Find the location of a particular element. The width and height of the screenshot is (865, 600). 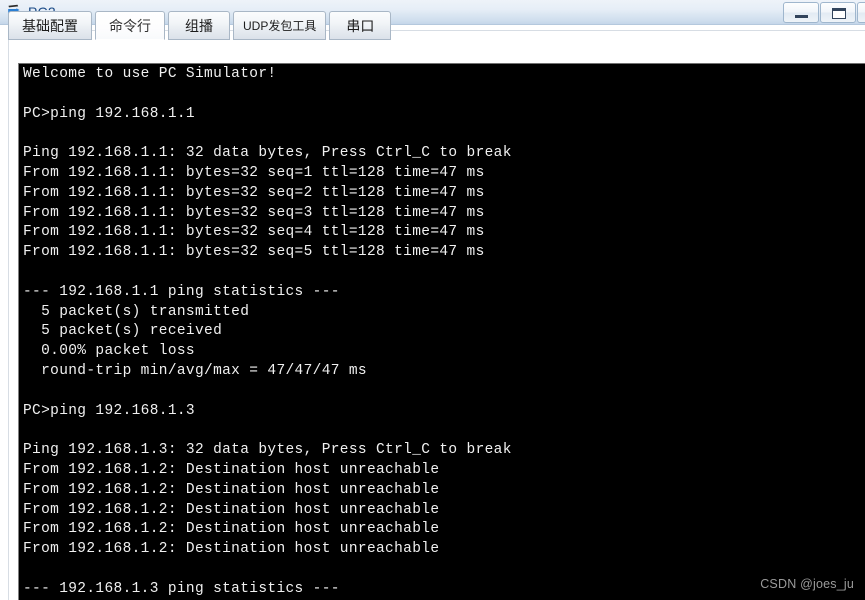

close-button is located at coordinates (861, 12).